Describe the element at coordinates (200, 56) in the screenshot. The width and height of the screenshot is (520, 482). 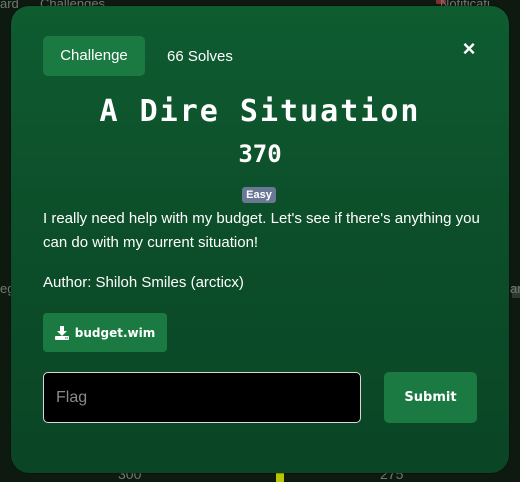
I see `tab-solves: 66 Solves` at that location.